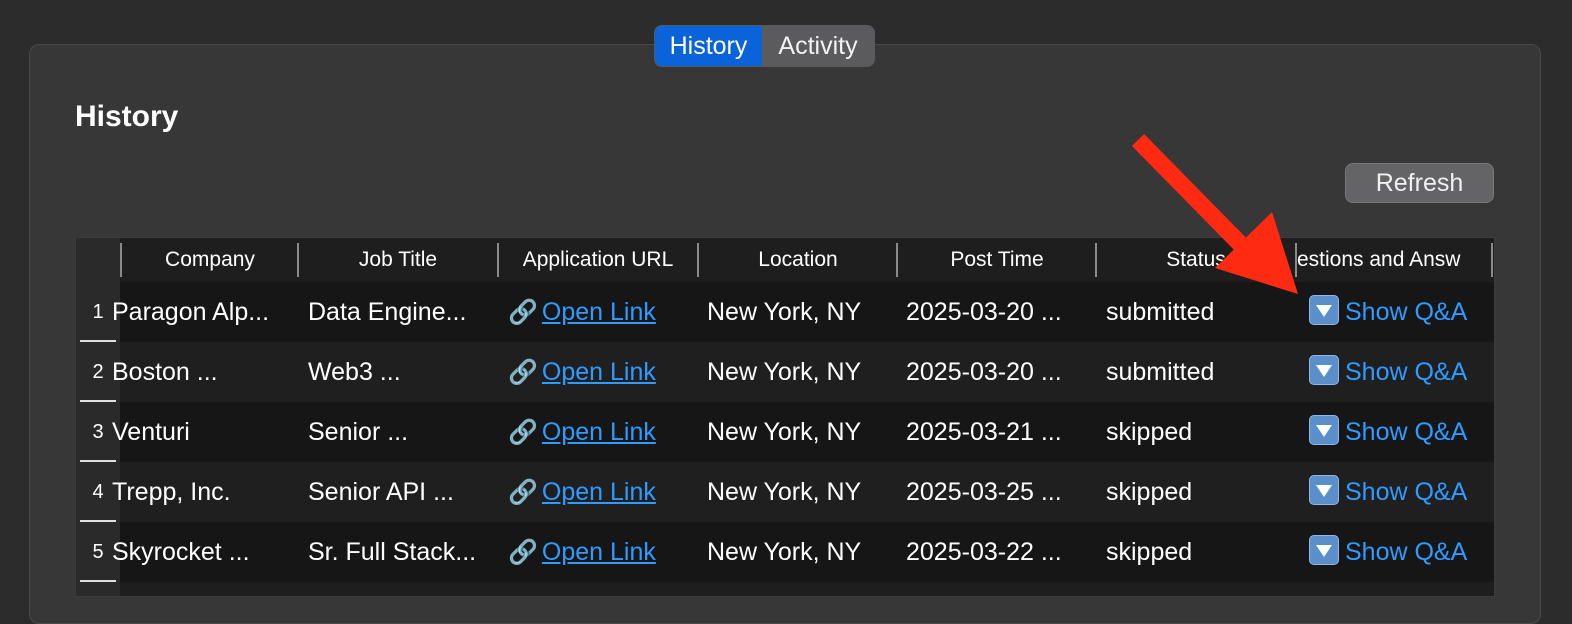 Image resolution: width=1572 pixels, height=624 pixels. I want to click on section-title: History, so click(127, 116).